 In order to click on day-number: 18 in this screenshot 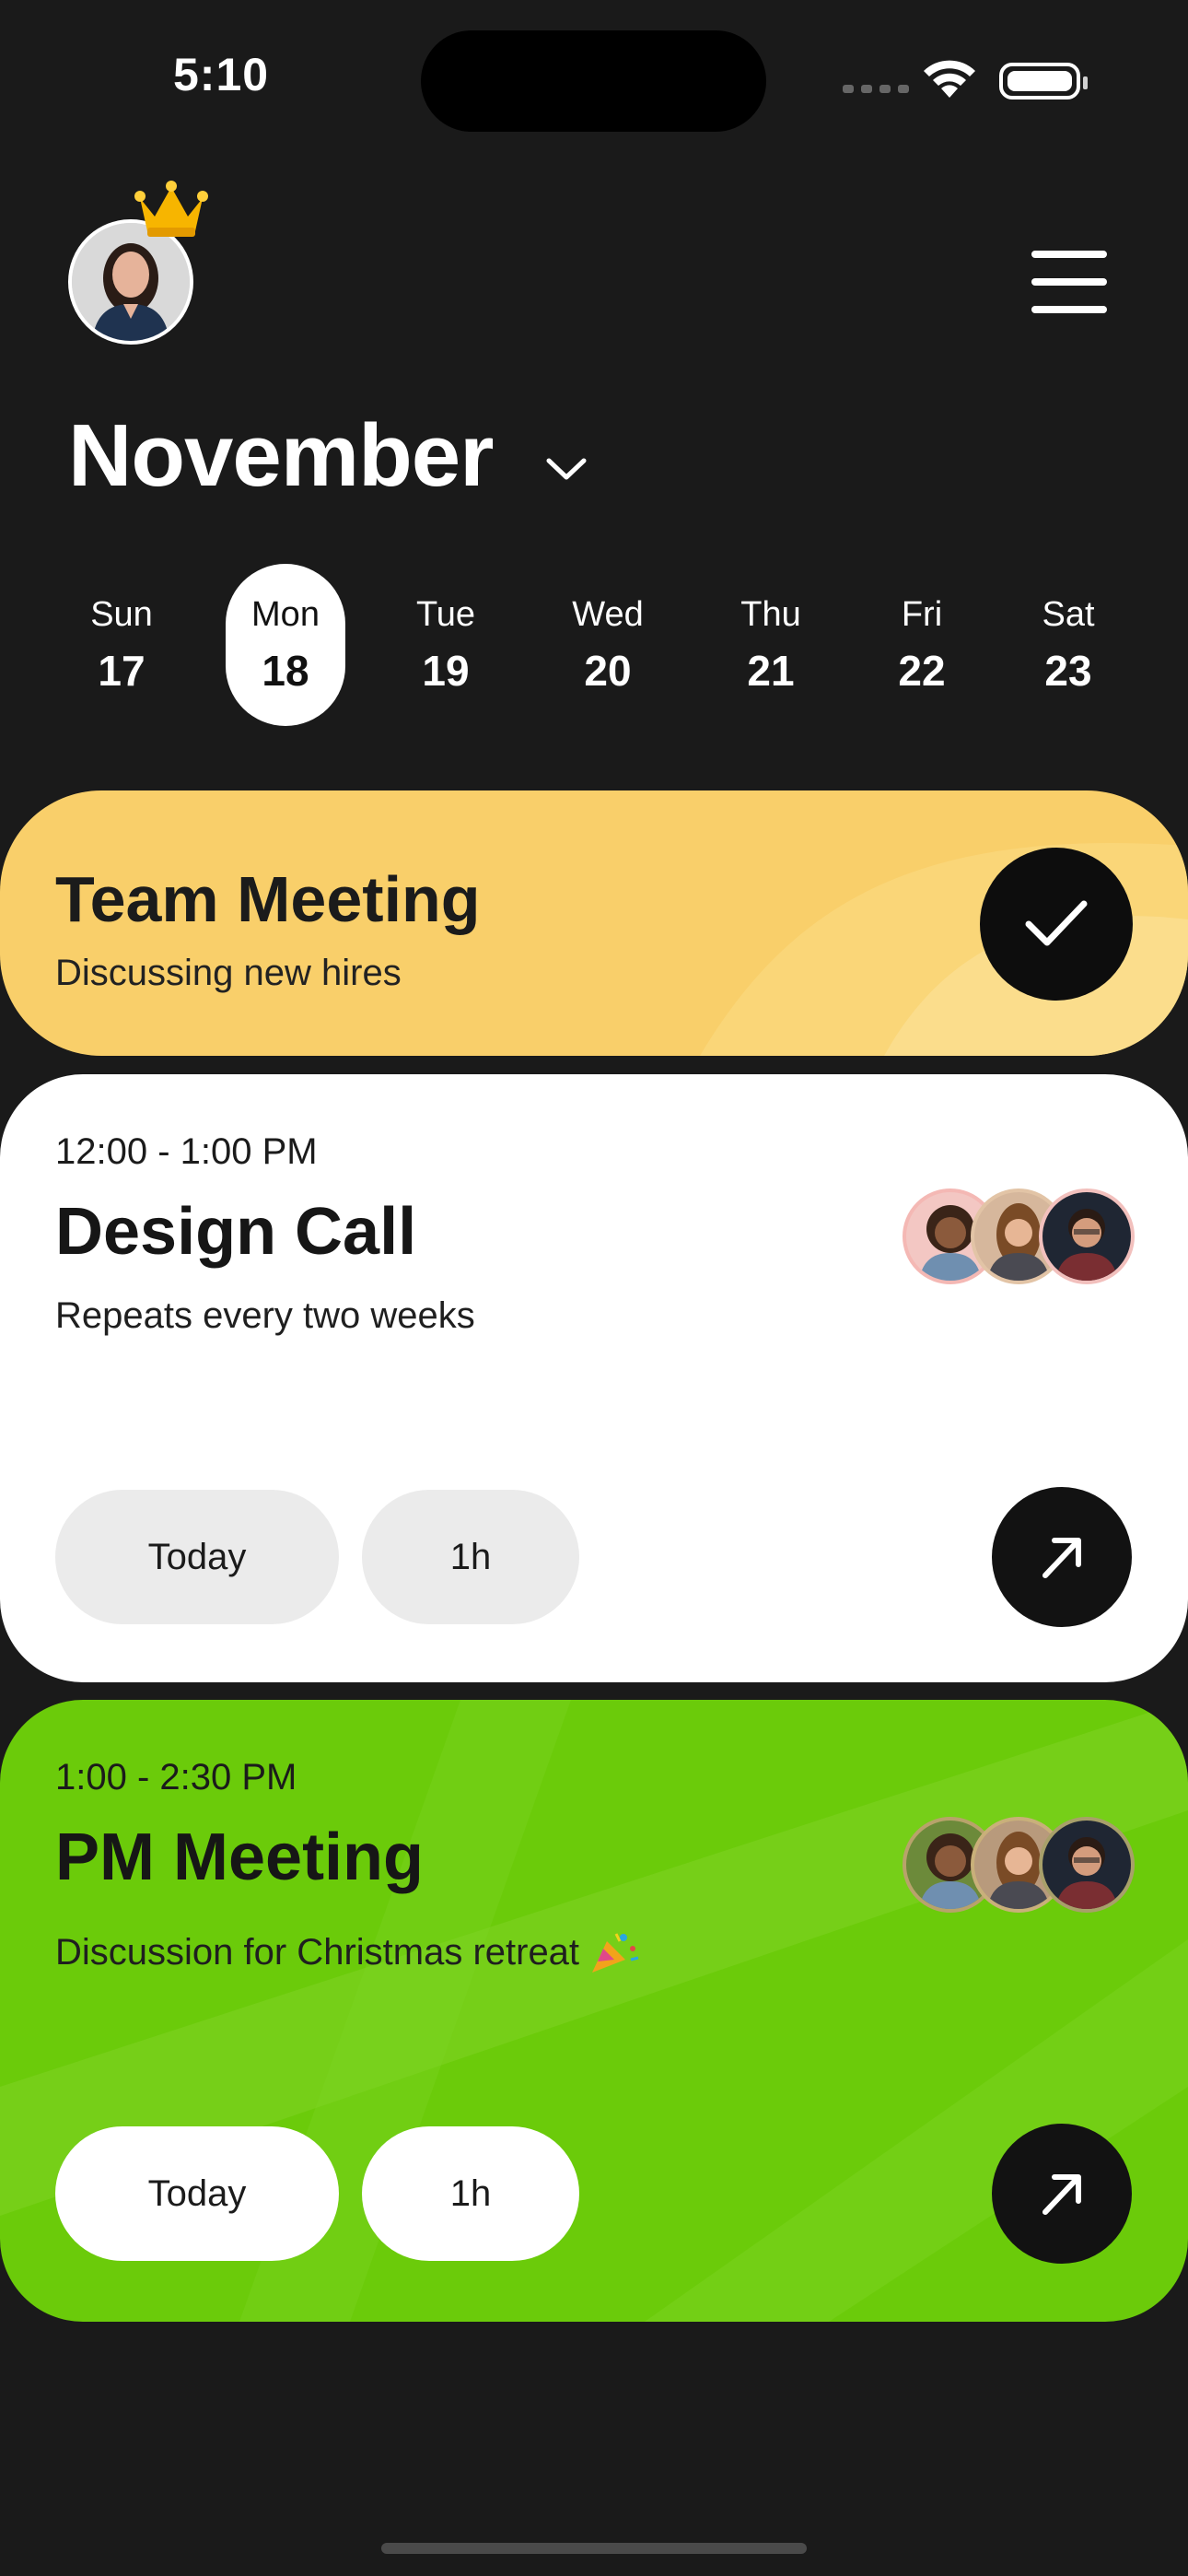, I will do `click(285, 671)`.